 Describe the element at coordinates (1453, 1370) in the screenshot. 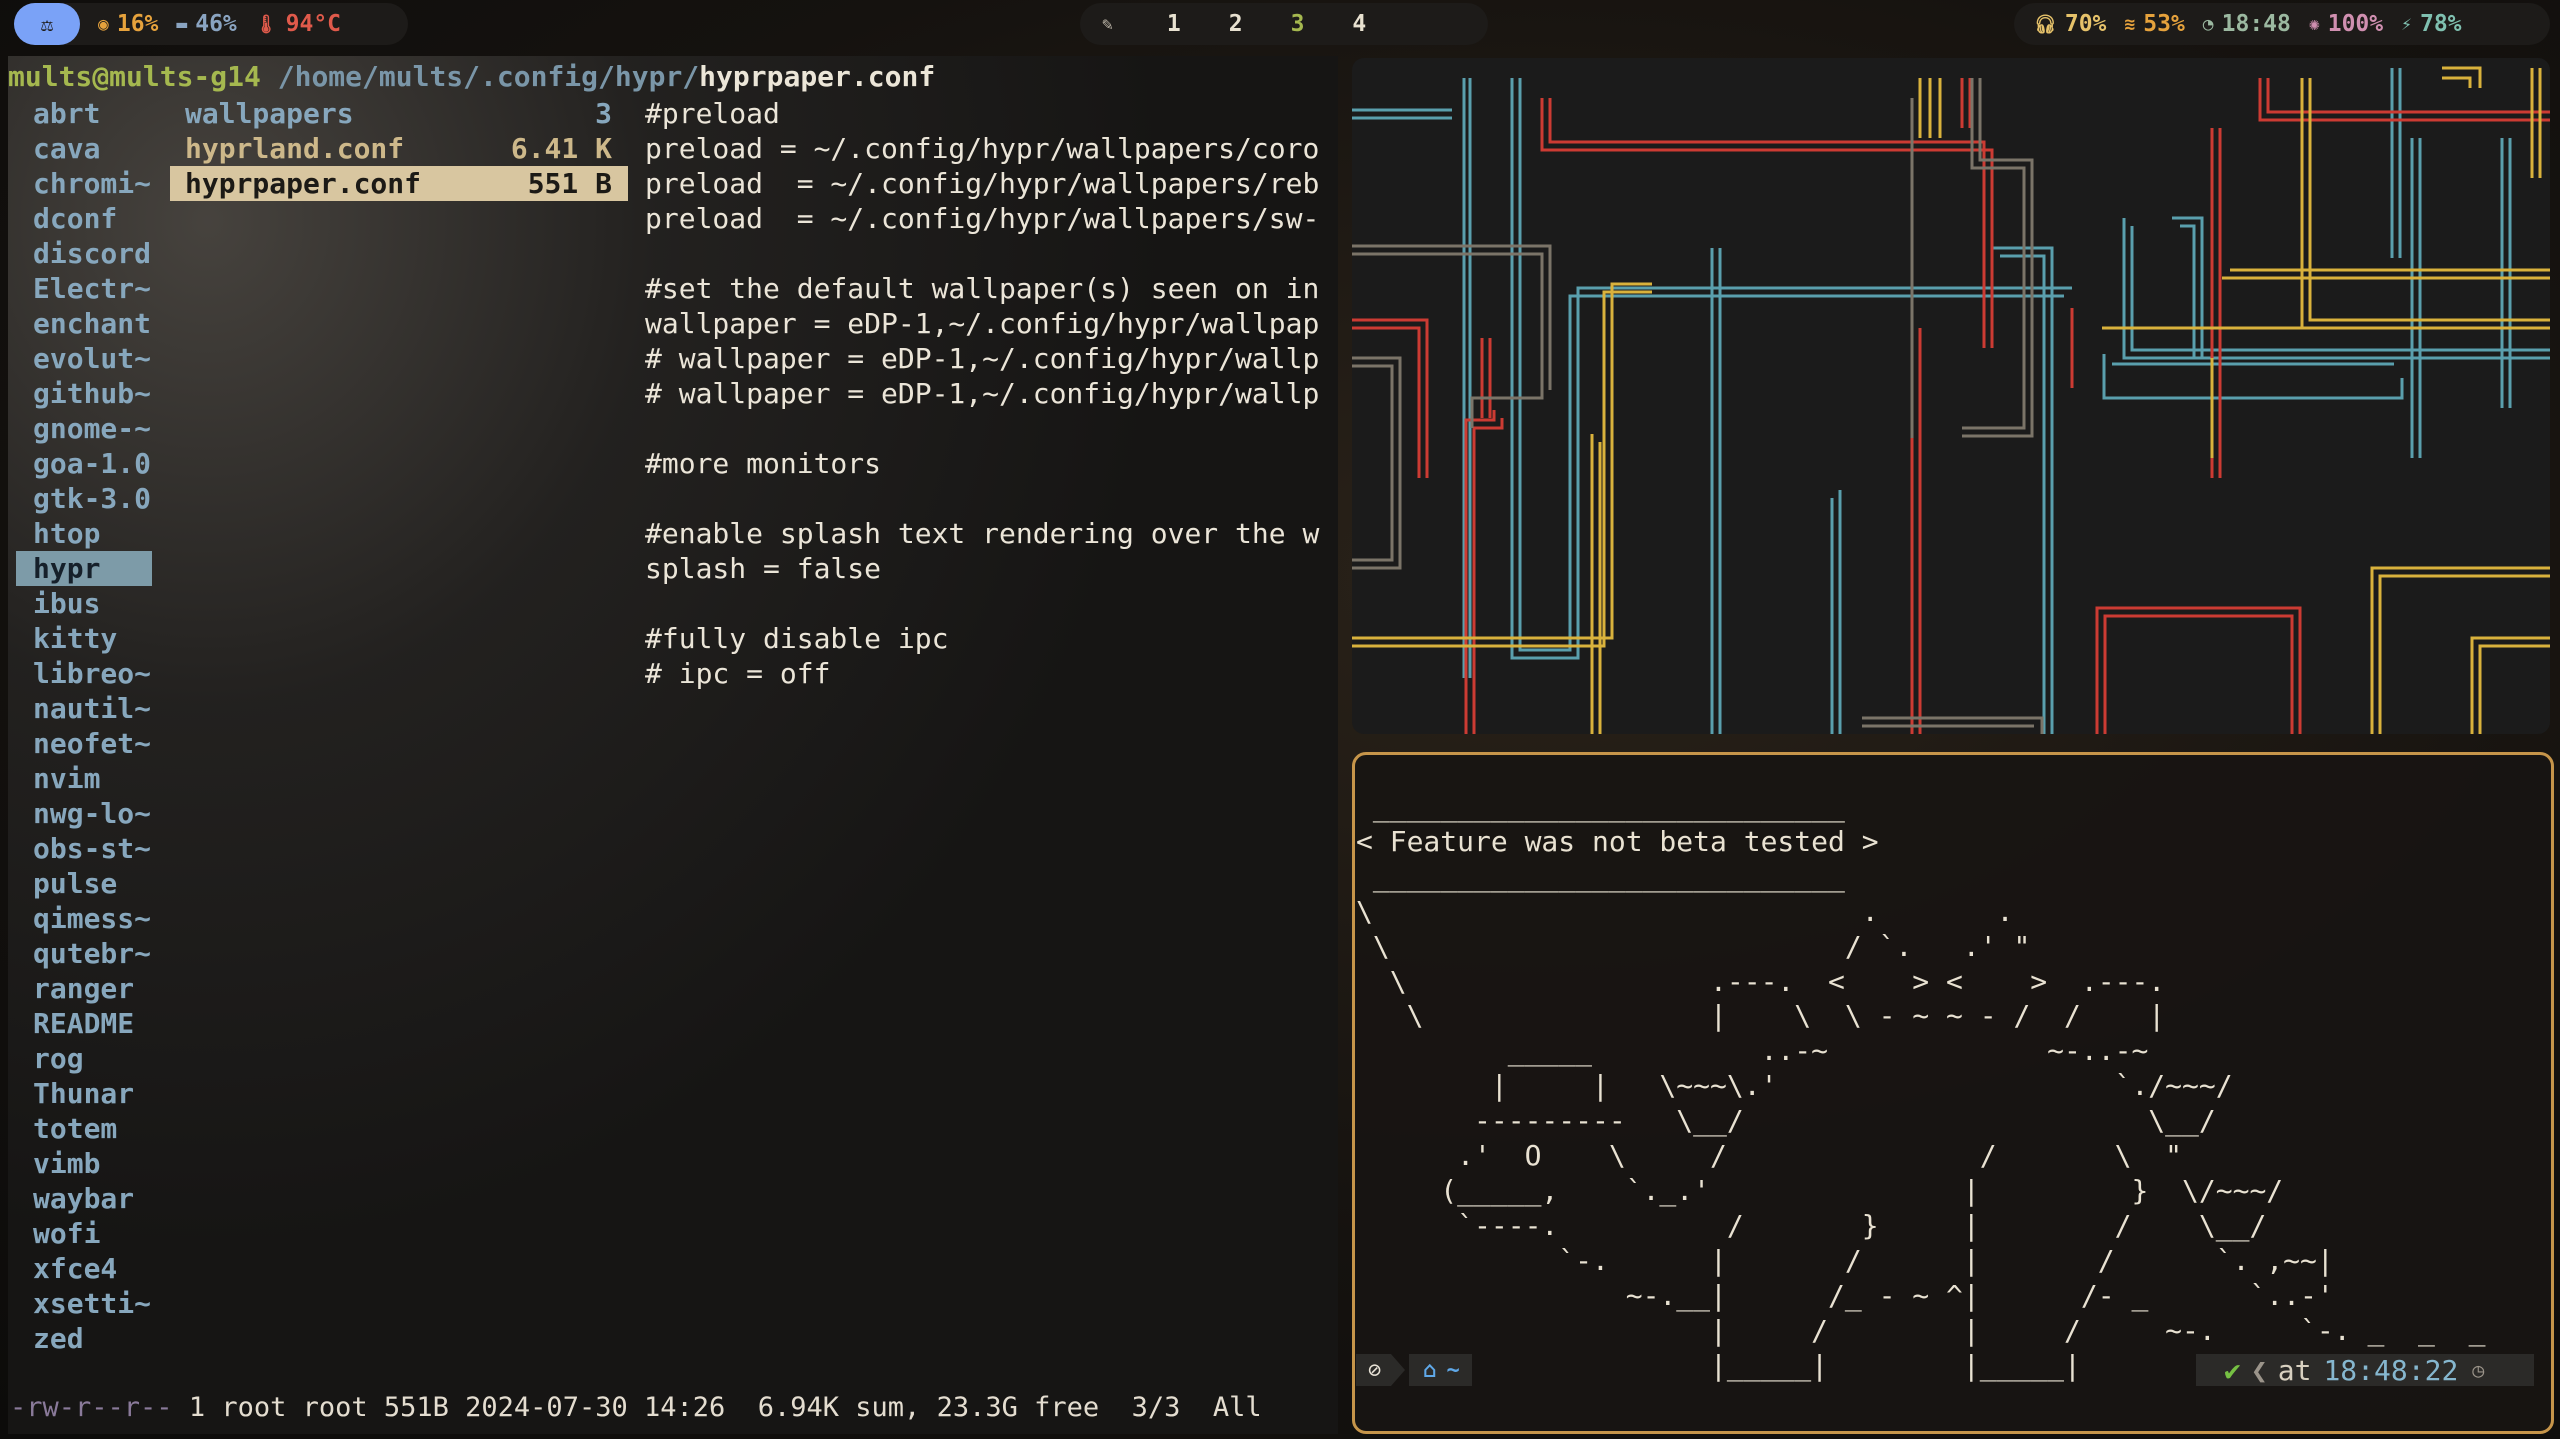

I see `prompt-directory: ~` at that location.